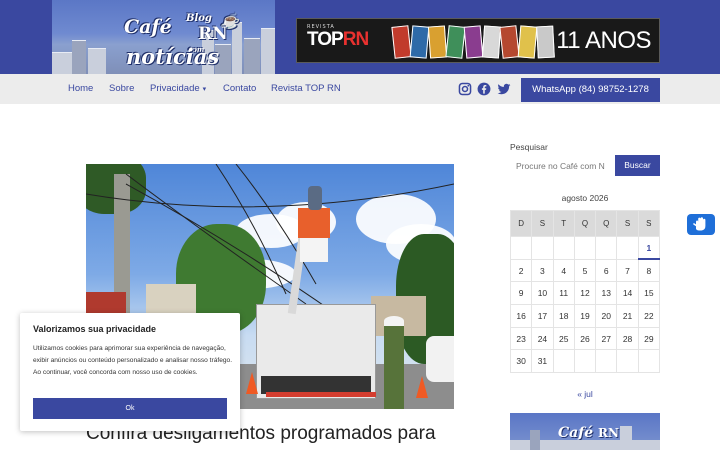 Image resolution: width=720 pixels, height=450 pixels. Describe the element at coordinates (649, 270) in the screenshot. I see `calendar-day: 8` at that location.